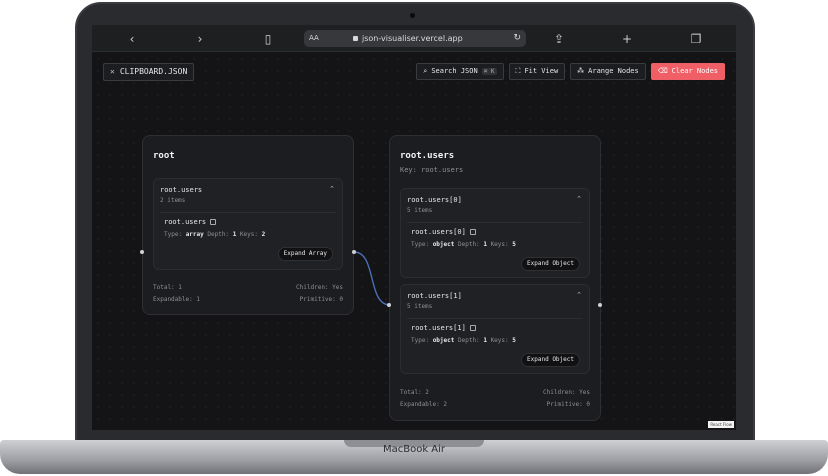 This screenshot has width=828, height=476. Describe the element at coordinates (355, 38) in the screenshot. I see `lock-icon` at that location.